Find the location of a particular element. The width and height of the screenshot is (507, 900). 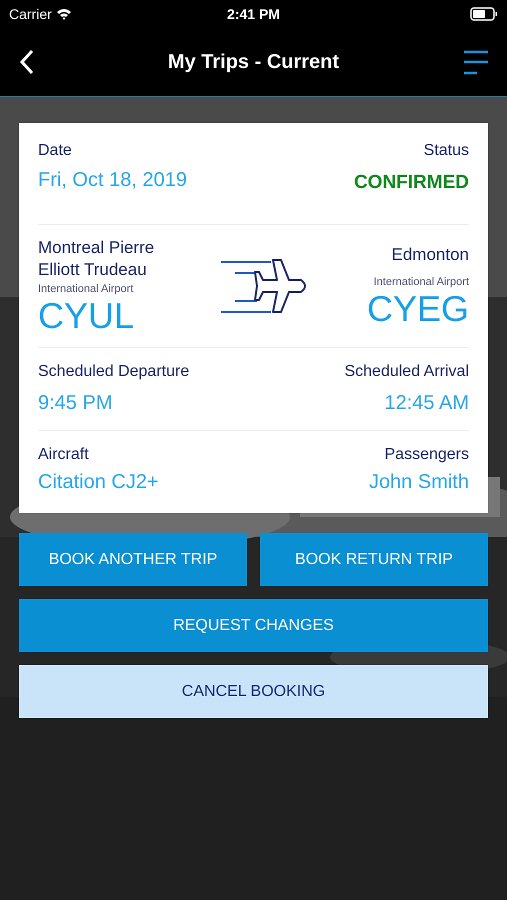

passengers-label: Passengers is located at coordinates (426, 455).